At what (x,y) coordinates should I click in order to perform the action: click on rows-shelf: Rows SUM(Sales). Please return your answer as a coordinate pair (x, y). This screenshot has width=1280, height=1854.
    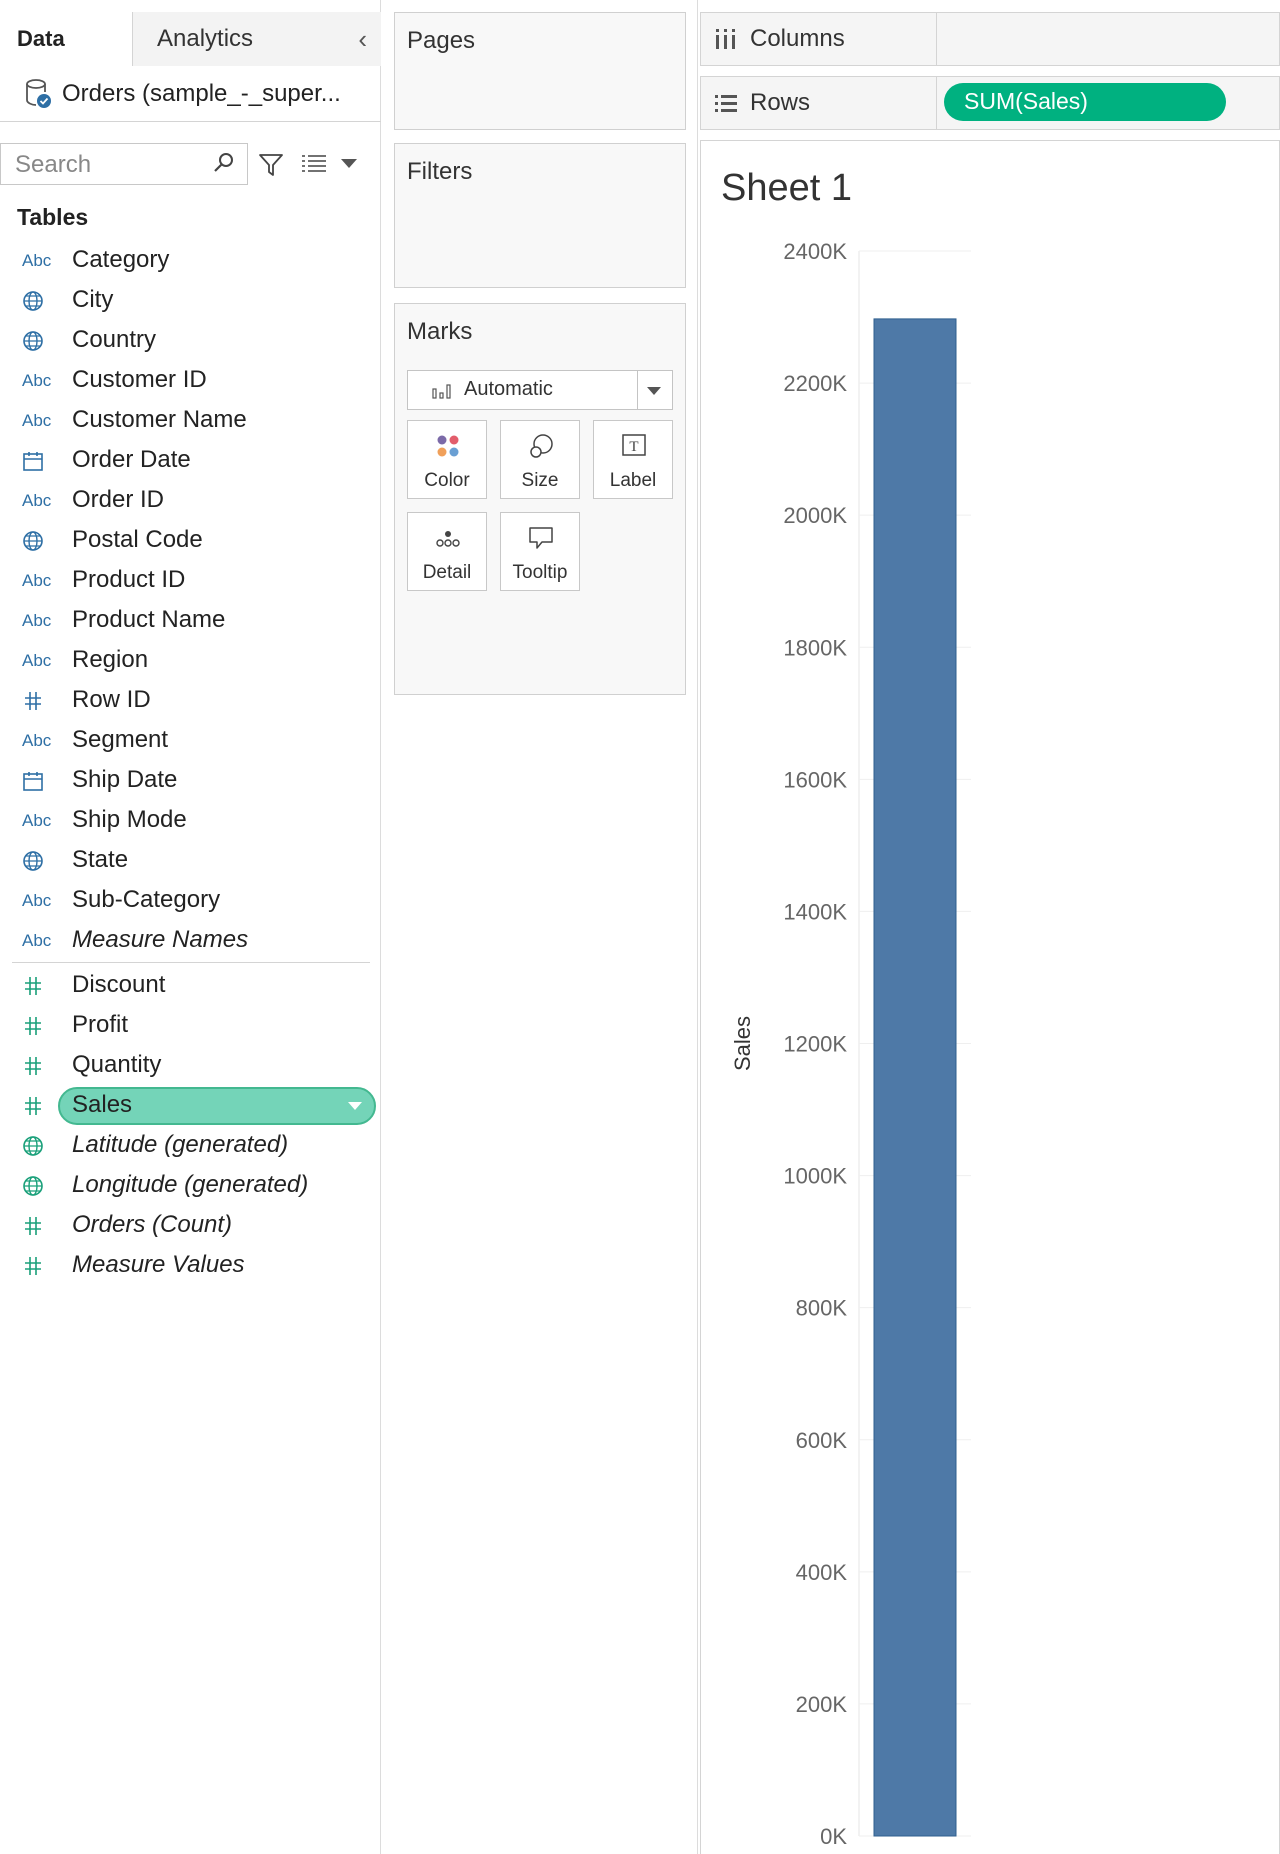
    Looking at the image, I should click on (990, 103).